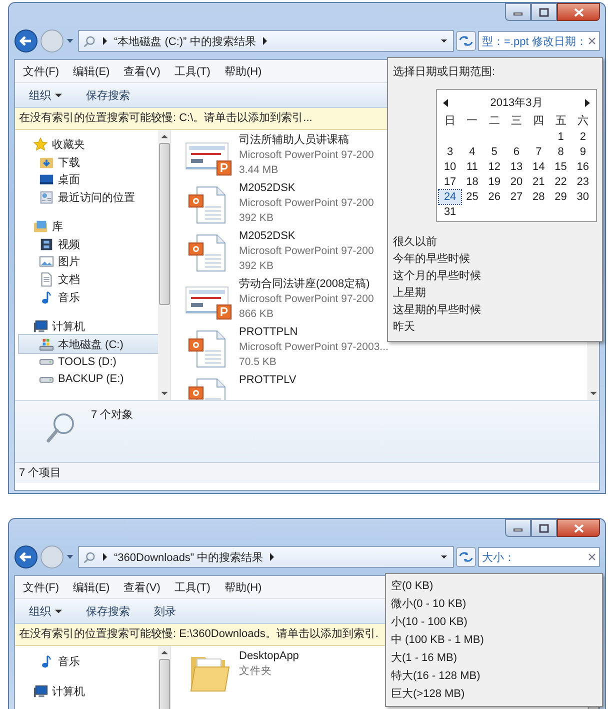 The image size is (608, 709). I want to click on nav-item: 本地磁盘 (C:), so click(88, 344).